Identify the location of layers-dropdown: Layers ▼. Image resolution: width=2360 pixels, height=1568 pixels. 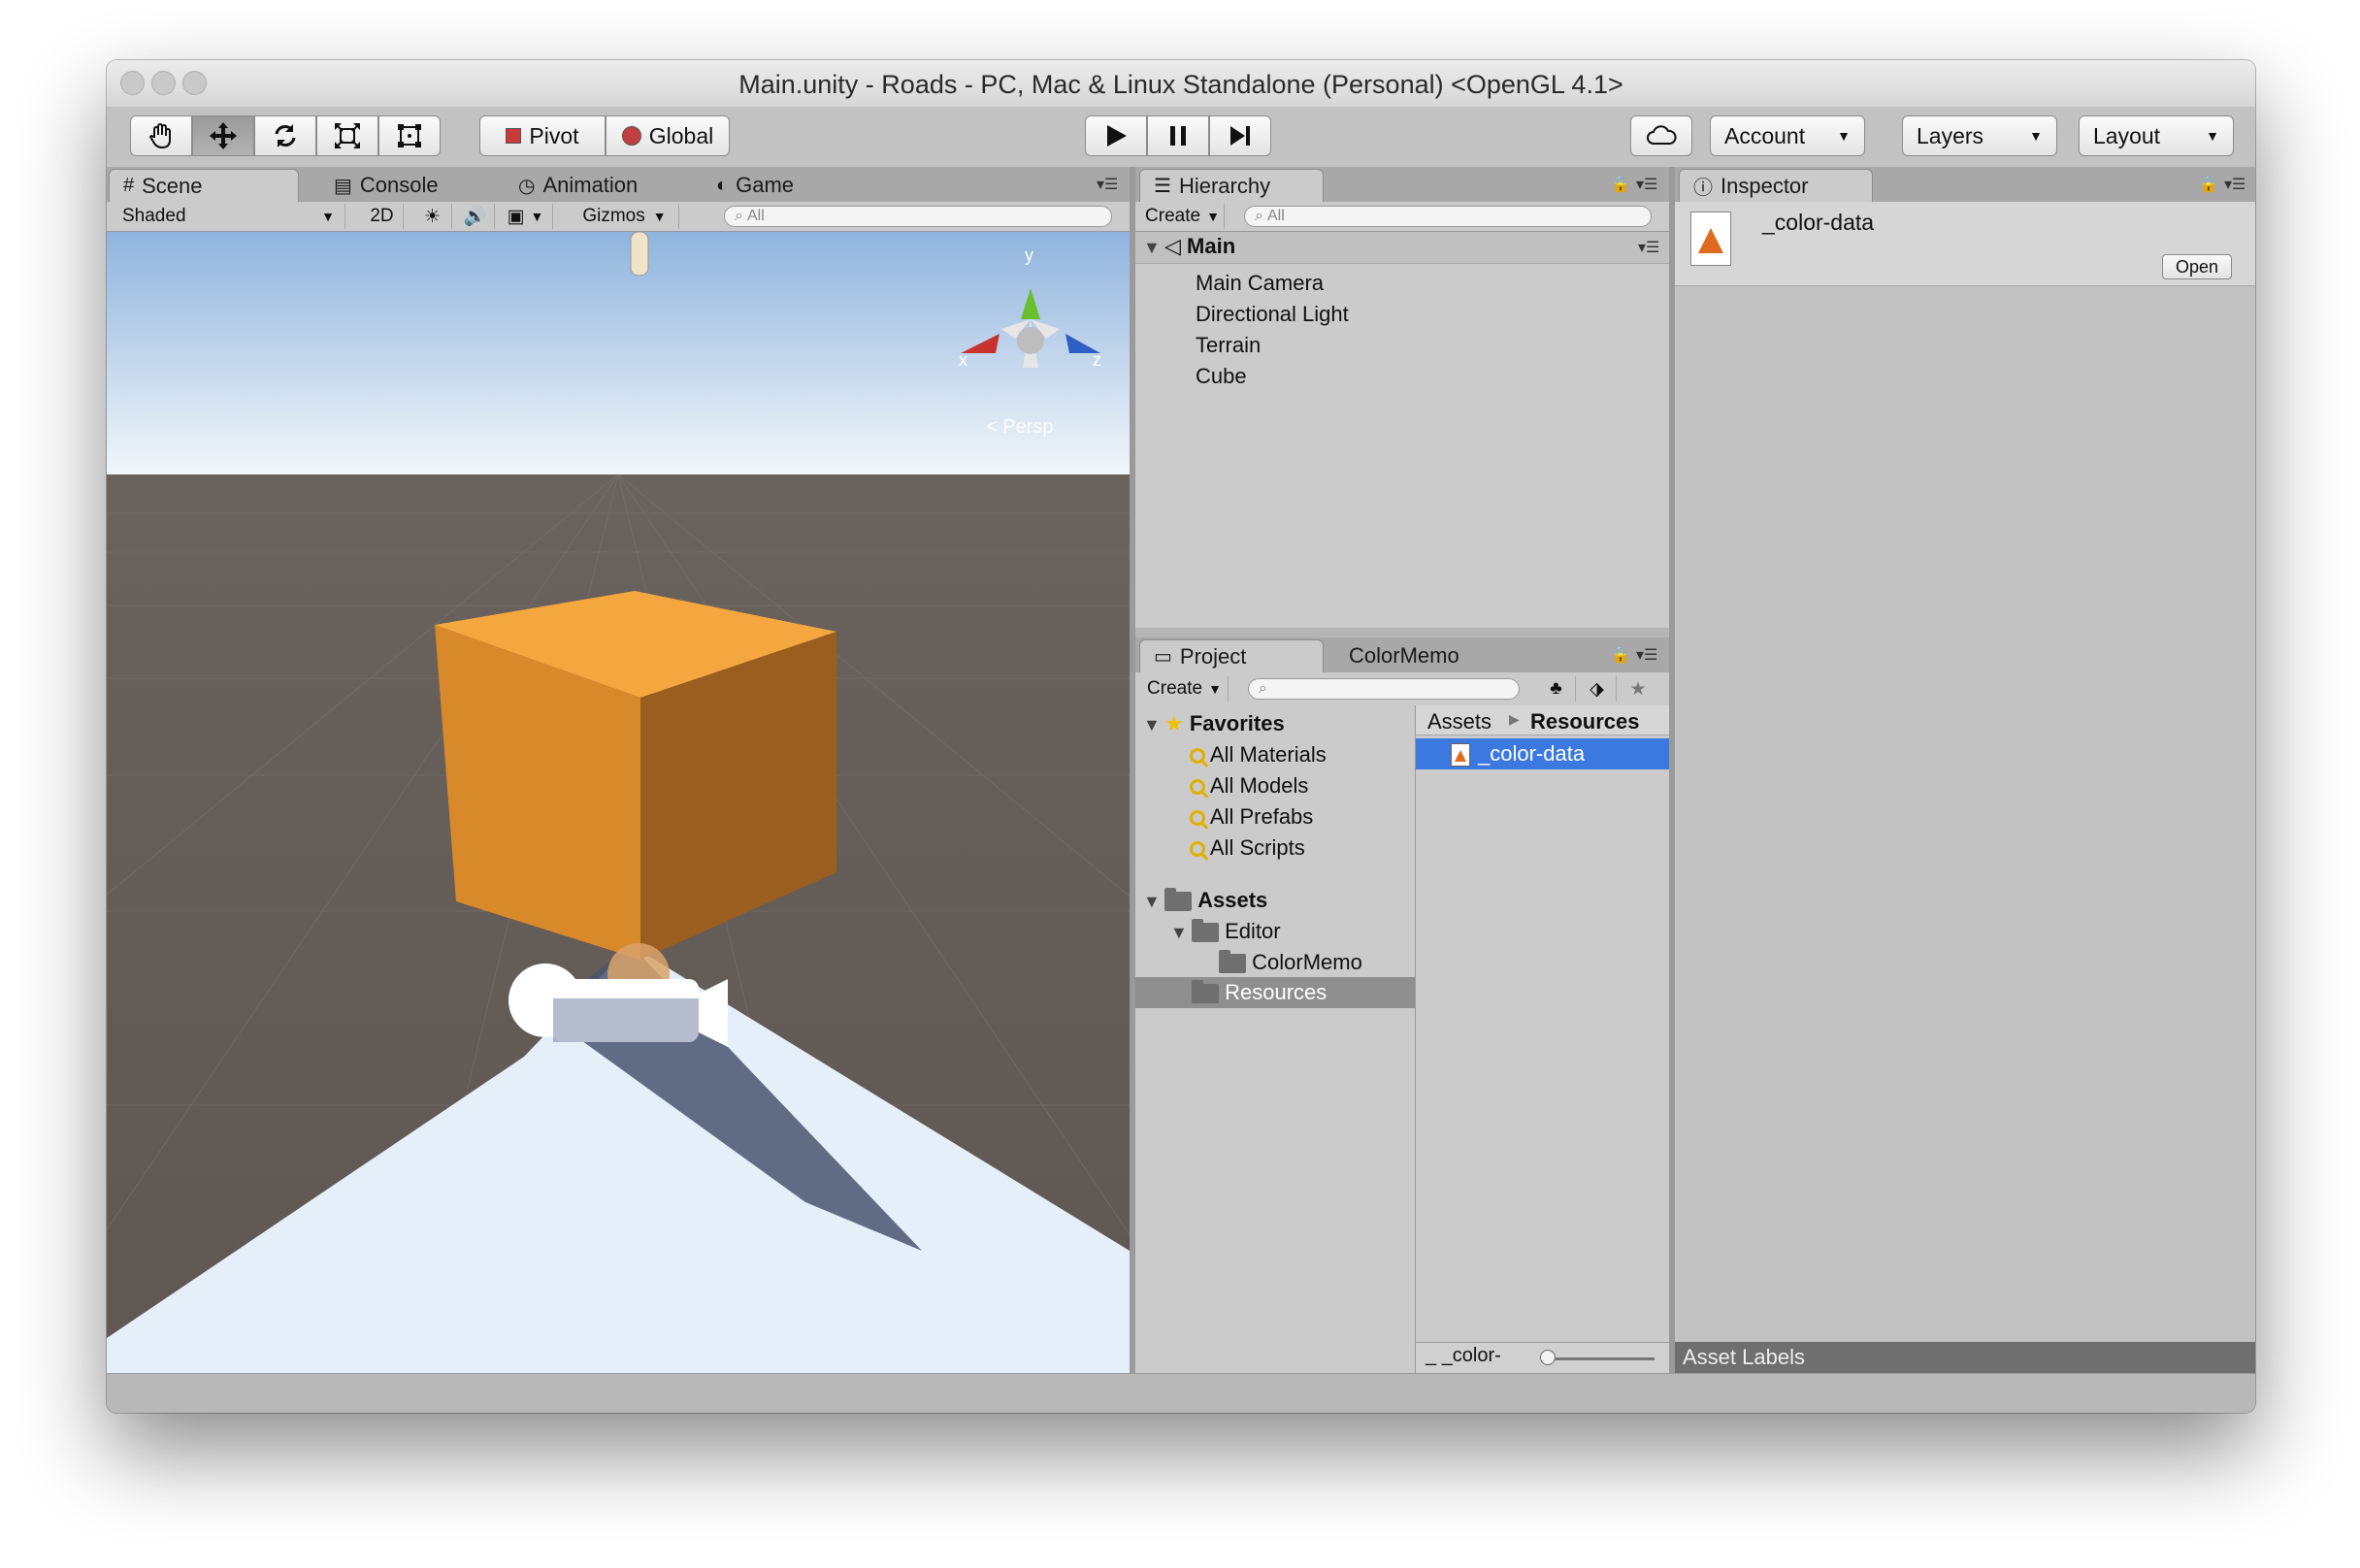
(1979, 135).